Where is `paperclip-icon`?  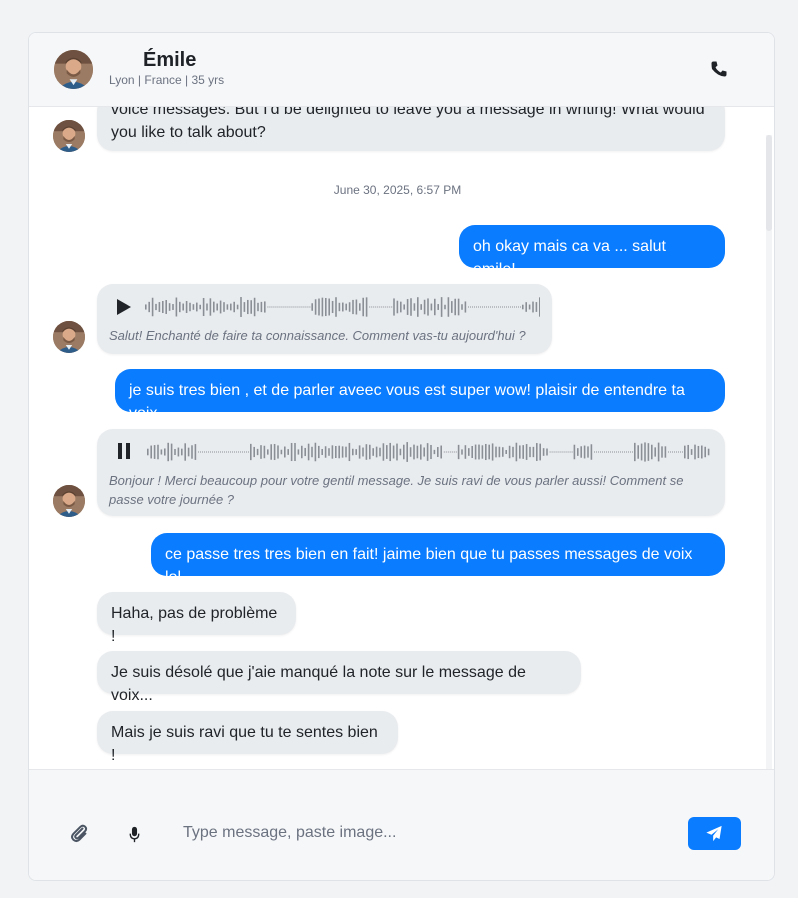
paperclip-icon is located at coordinates (79, 833).